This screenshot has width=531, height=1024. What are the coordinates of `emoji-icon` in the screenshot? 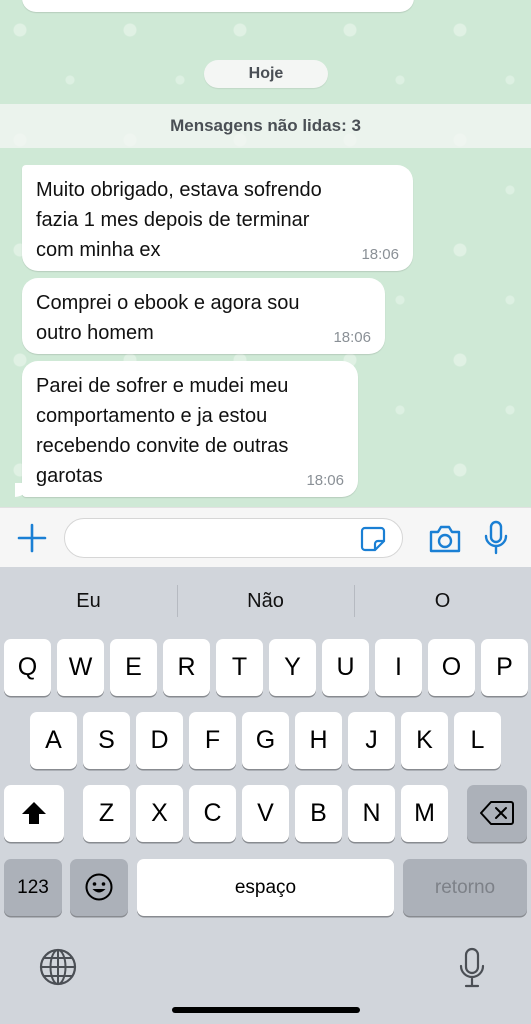 It's located at (99, 887).